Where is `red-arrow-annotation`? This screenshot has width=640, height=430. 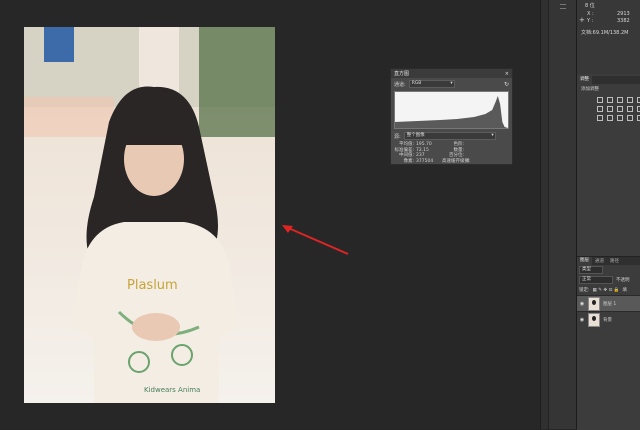
red-arrow-annotation is located at coordinates (315, 240).